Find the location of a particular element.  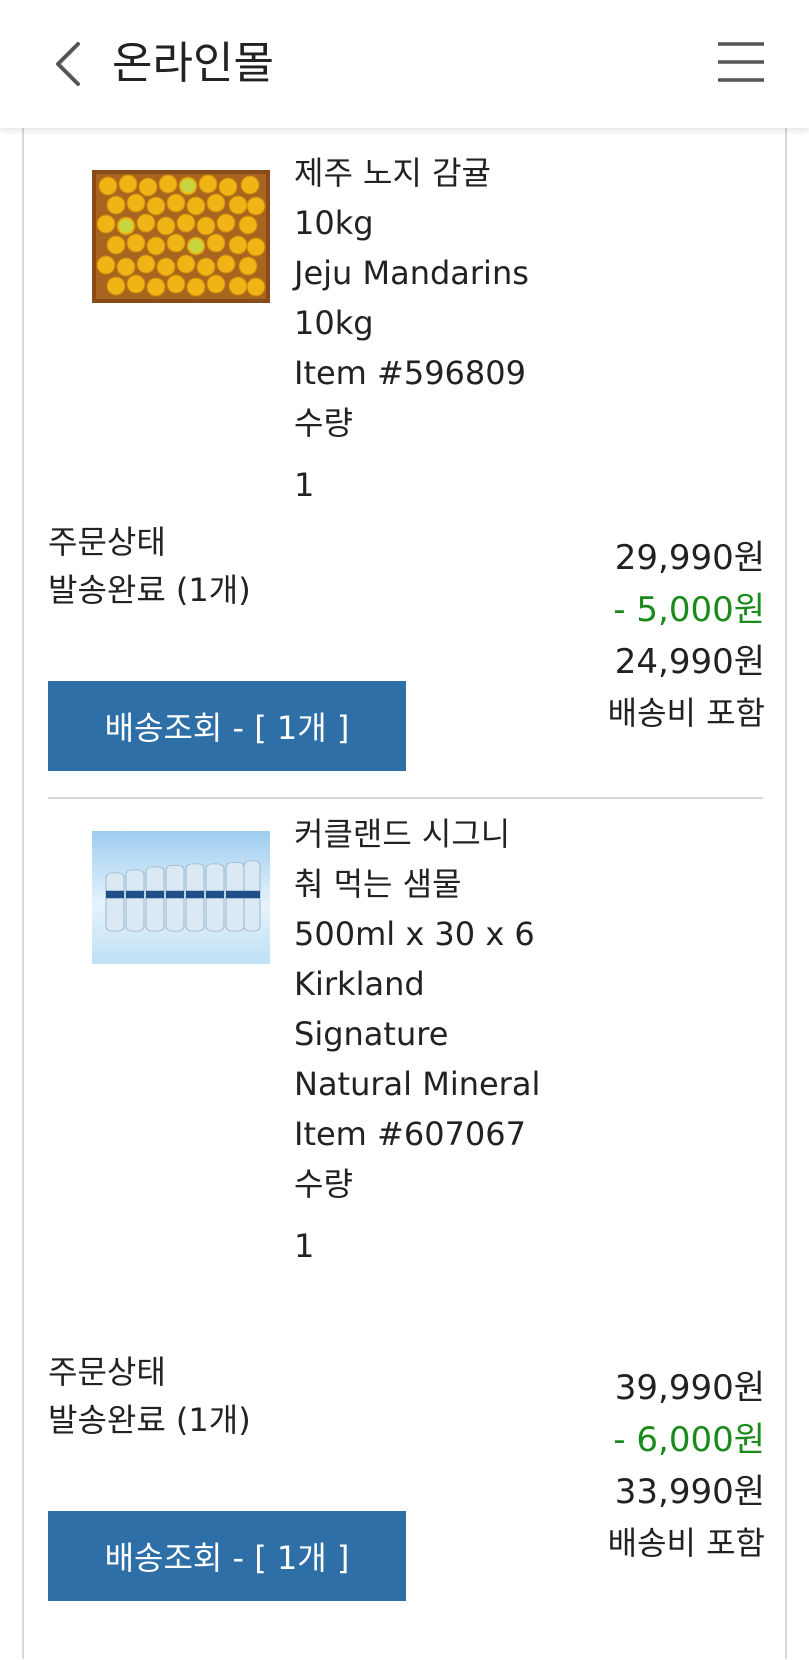

original-price: 29,990원 is located at coordinates (689, 558).